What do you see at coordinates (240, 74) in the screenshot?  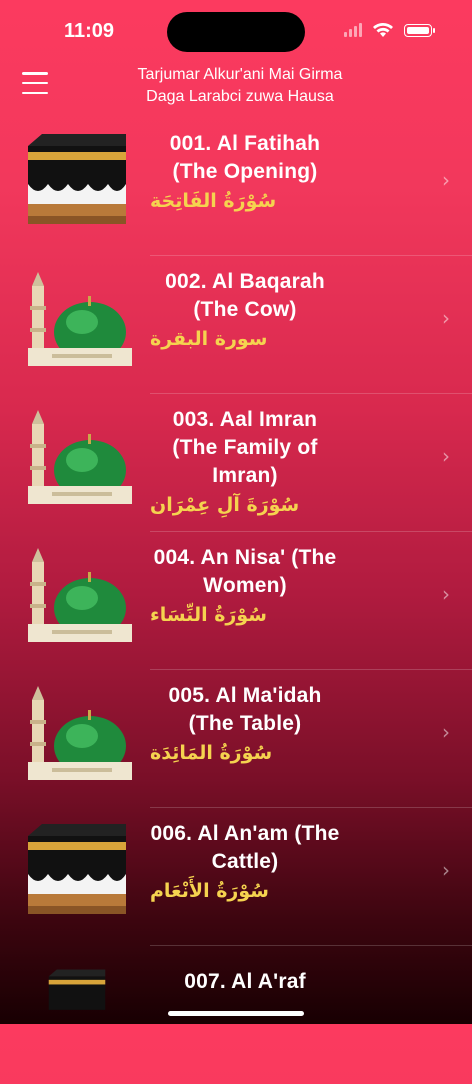 I see `nav-title-line1: Tarjumar Alkur'ani Mai Girma` at bounding box center [240, 74].